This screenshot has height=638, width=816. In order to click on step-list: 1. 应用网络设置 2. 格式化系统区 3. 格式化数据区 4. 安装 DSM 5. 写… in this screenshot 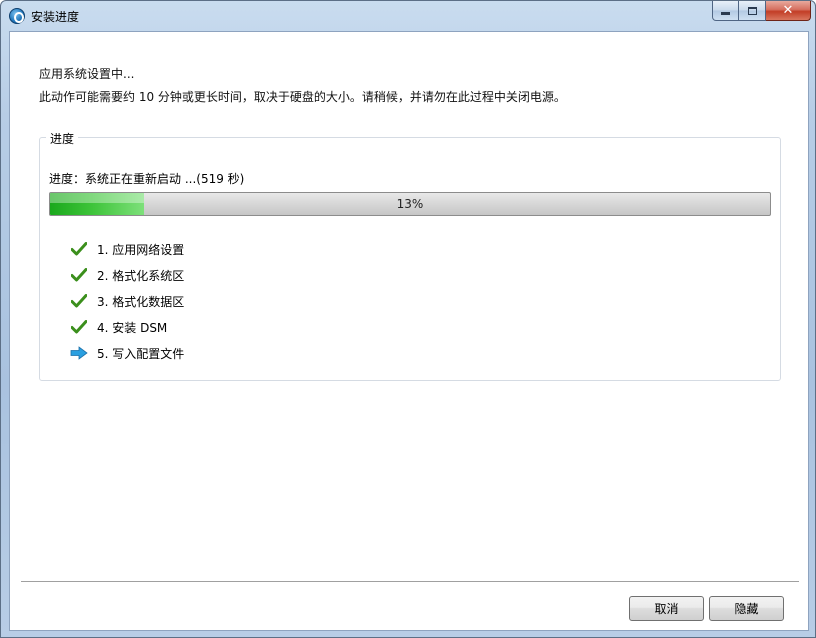, I will do `click(219, 301)`.